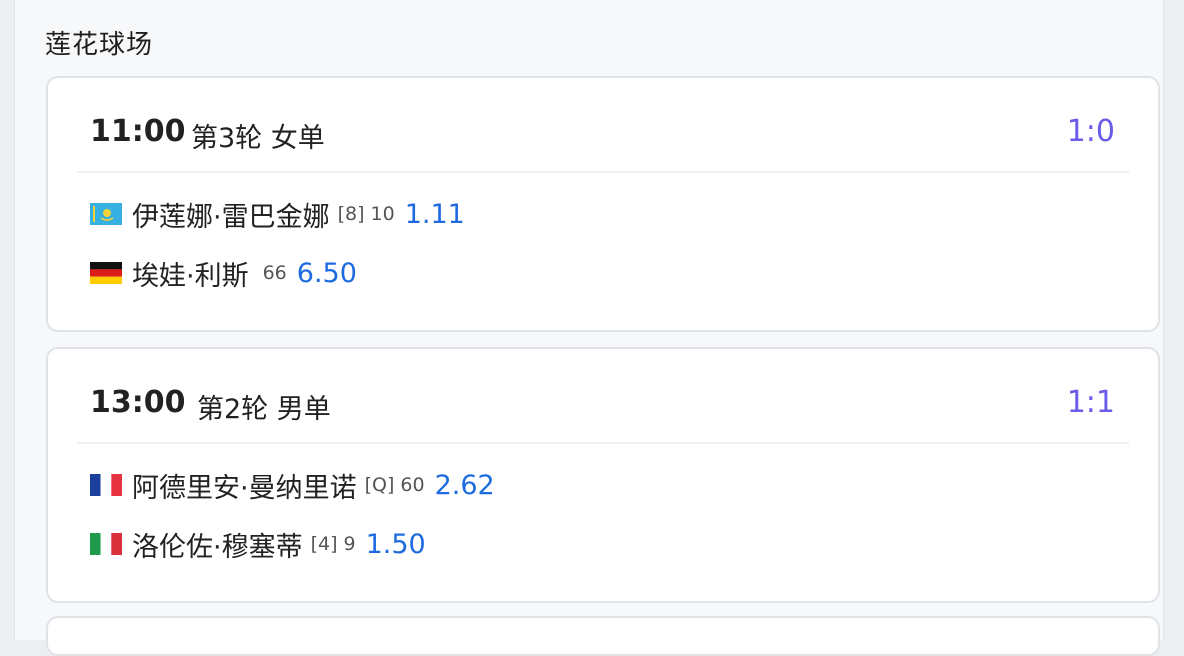 The image size is (1184, 656). I want to click on player-rank: 10, so click(382, 214).